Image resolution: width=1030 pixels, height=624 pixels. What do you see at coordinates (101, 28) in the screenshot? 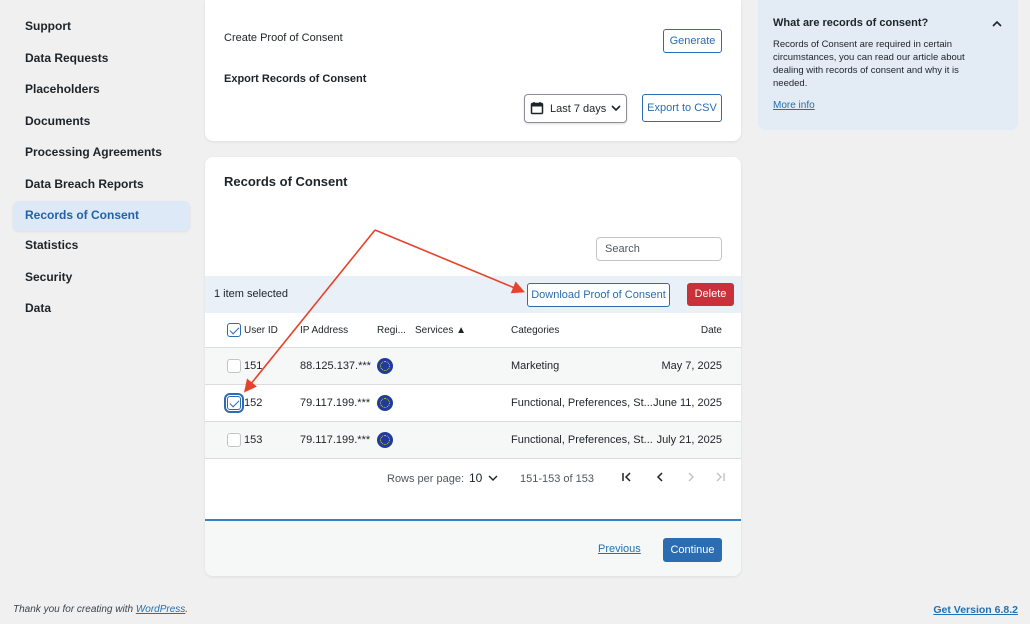
I see `sidebar-item-support: Support` at bounding box center [101, 28].